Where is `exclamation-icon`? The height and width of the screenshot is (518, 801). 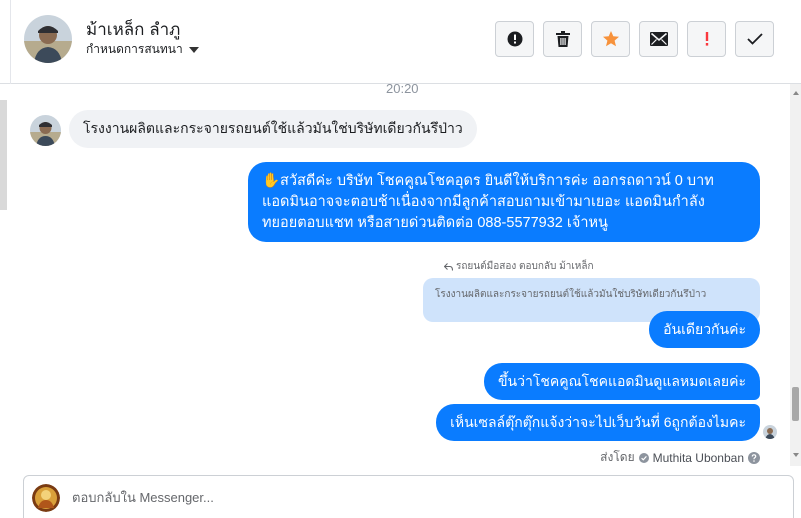
exclamation-icon is located at coordinates (706, 39).